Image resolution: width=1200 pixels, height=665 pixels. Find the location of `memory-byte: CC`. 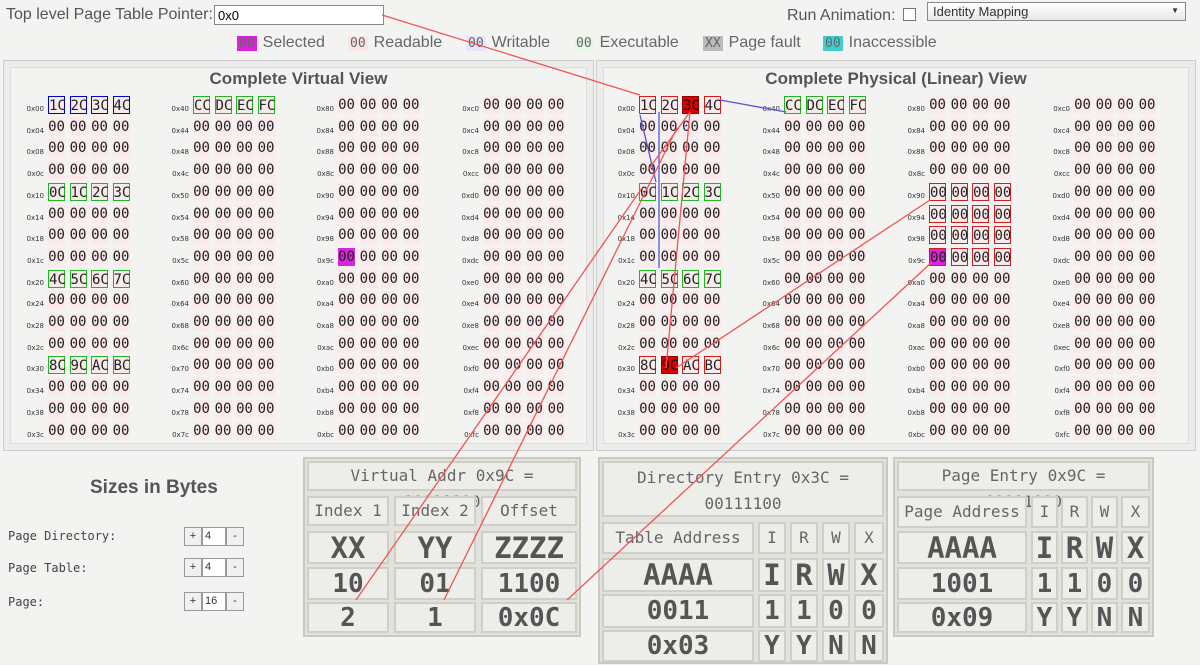

memory-byte: CC is located at coordinates (202, 105).